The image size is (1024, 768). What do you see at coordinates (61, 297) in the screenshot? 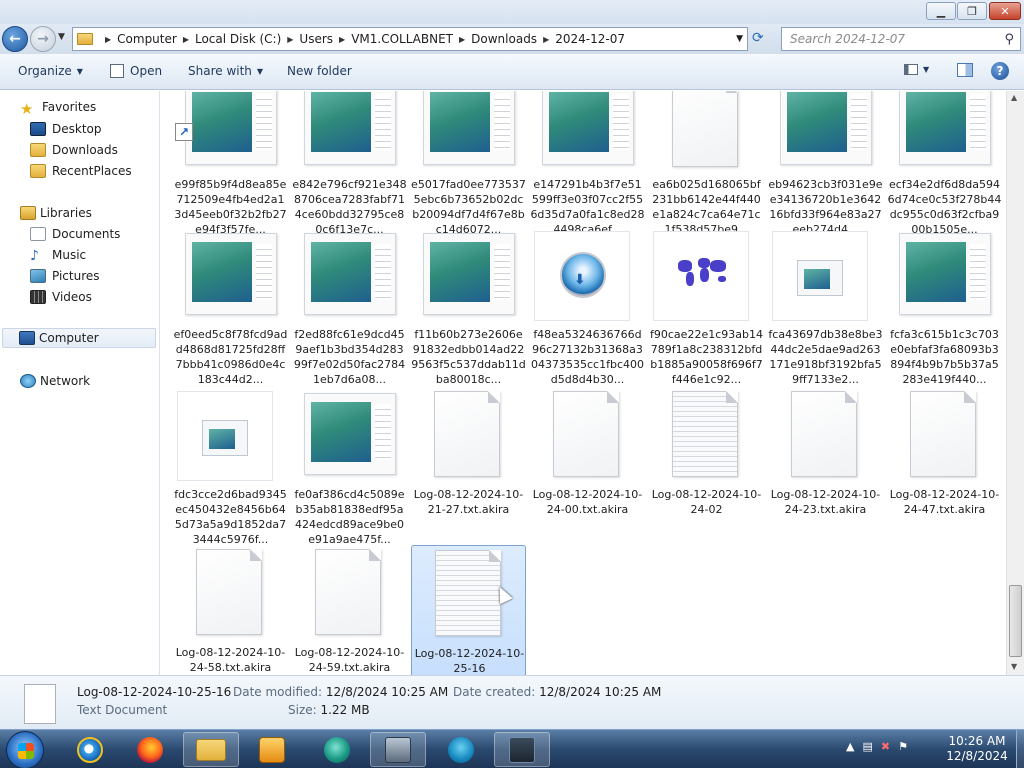
I see `nav-videos: Videos` at bounding box center [61, 297].